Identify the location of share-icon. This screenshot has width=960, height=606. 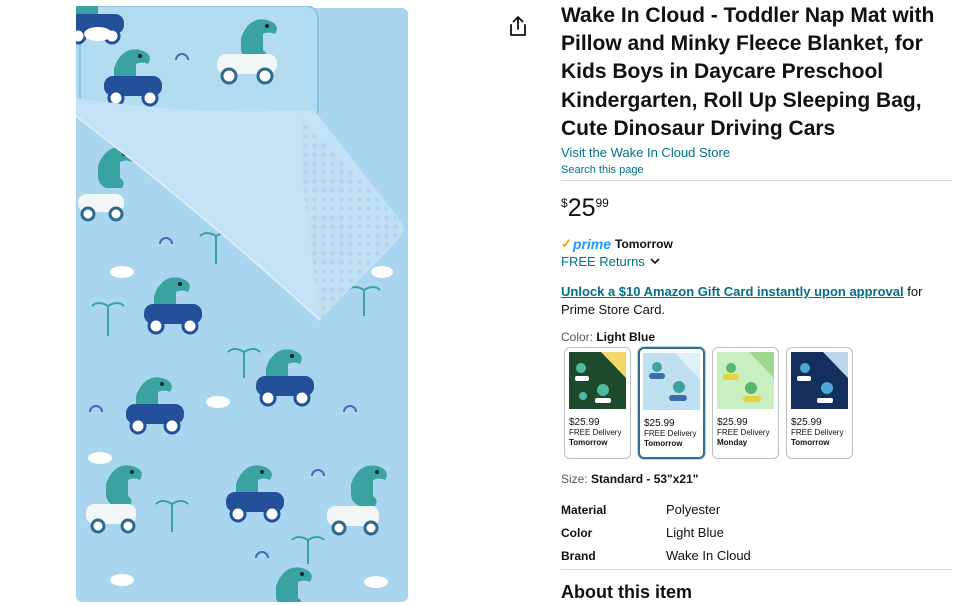
(518, 26).